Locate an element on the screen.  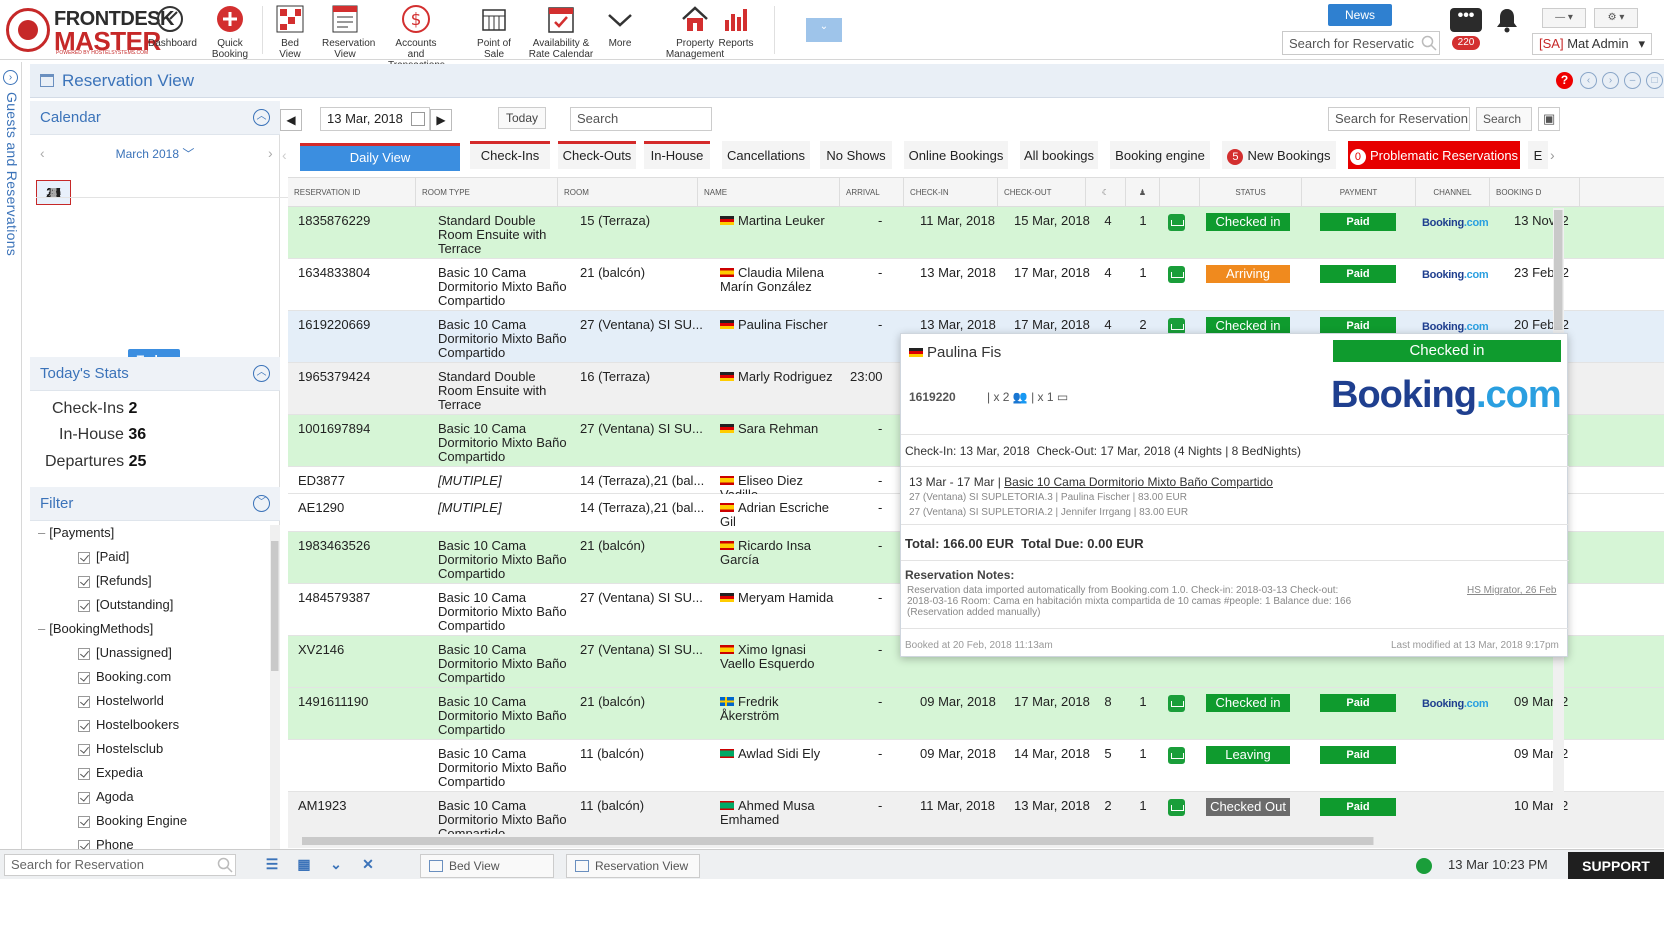
toolbar-quick-button: Quick Booking is located at coordinates (230, 31).